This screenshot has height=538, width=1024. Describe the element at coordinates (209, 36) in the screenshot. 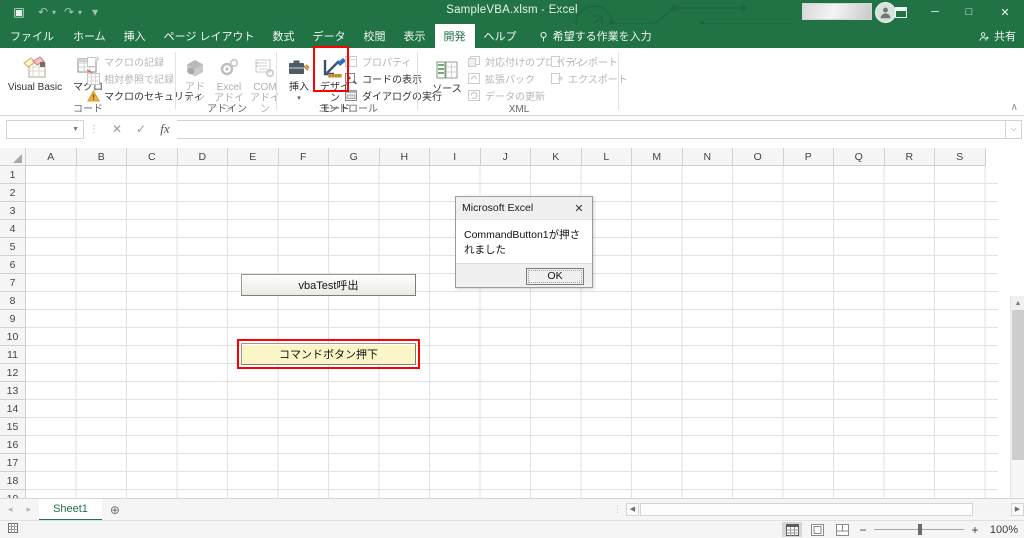

I see `tab-page-layout: ページ レイアウト` at that location.